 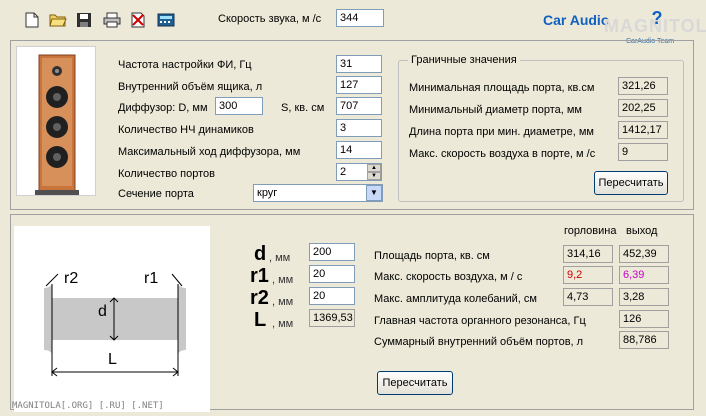 I want to click on exit-header: выход, so click(x=642, y=231).